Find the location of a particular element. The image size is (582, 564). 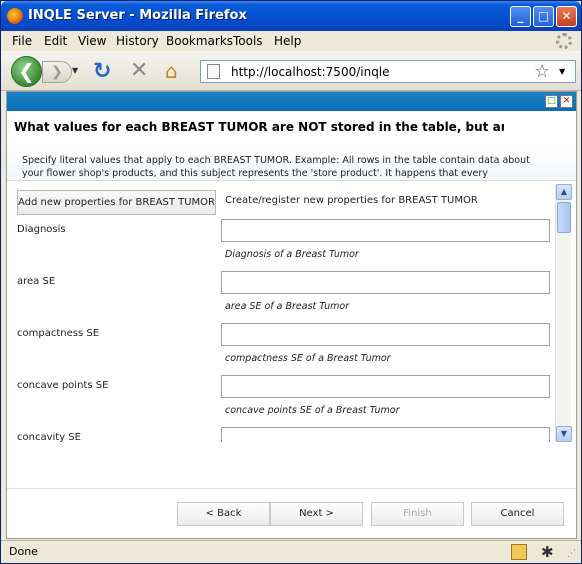

window-title: INQLE Server - Mozilla Firefox is located at coordinates (137, 15).